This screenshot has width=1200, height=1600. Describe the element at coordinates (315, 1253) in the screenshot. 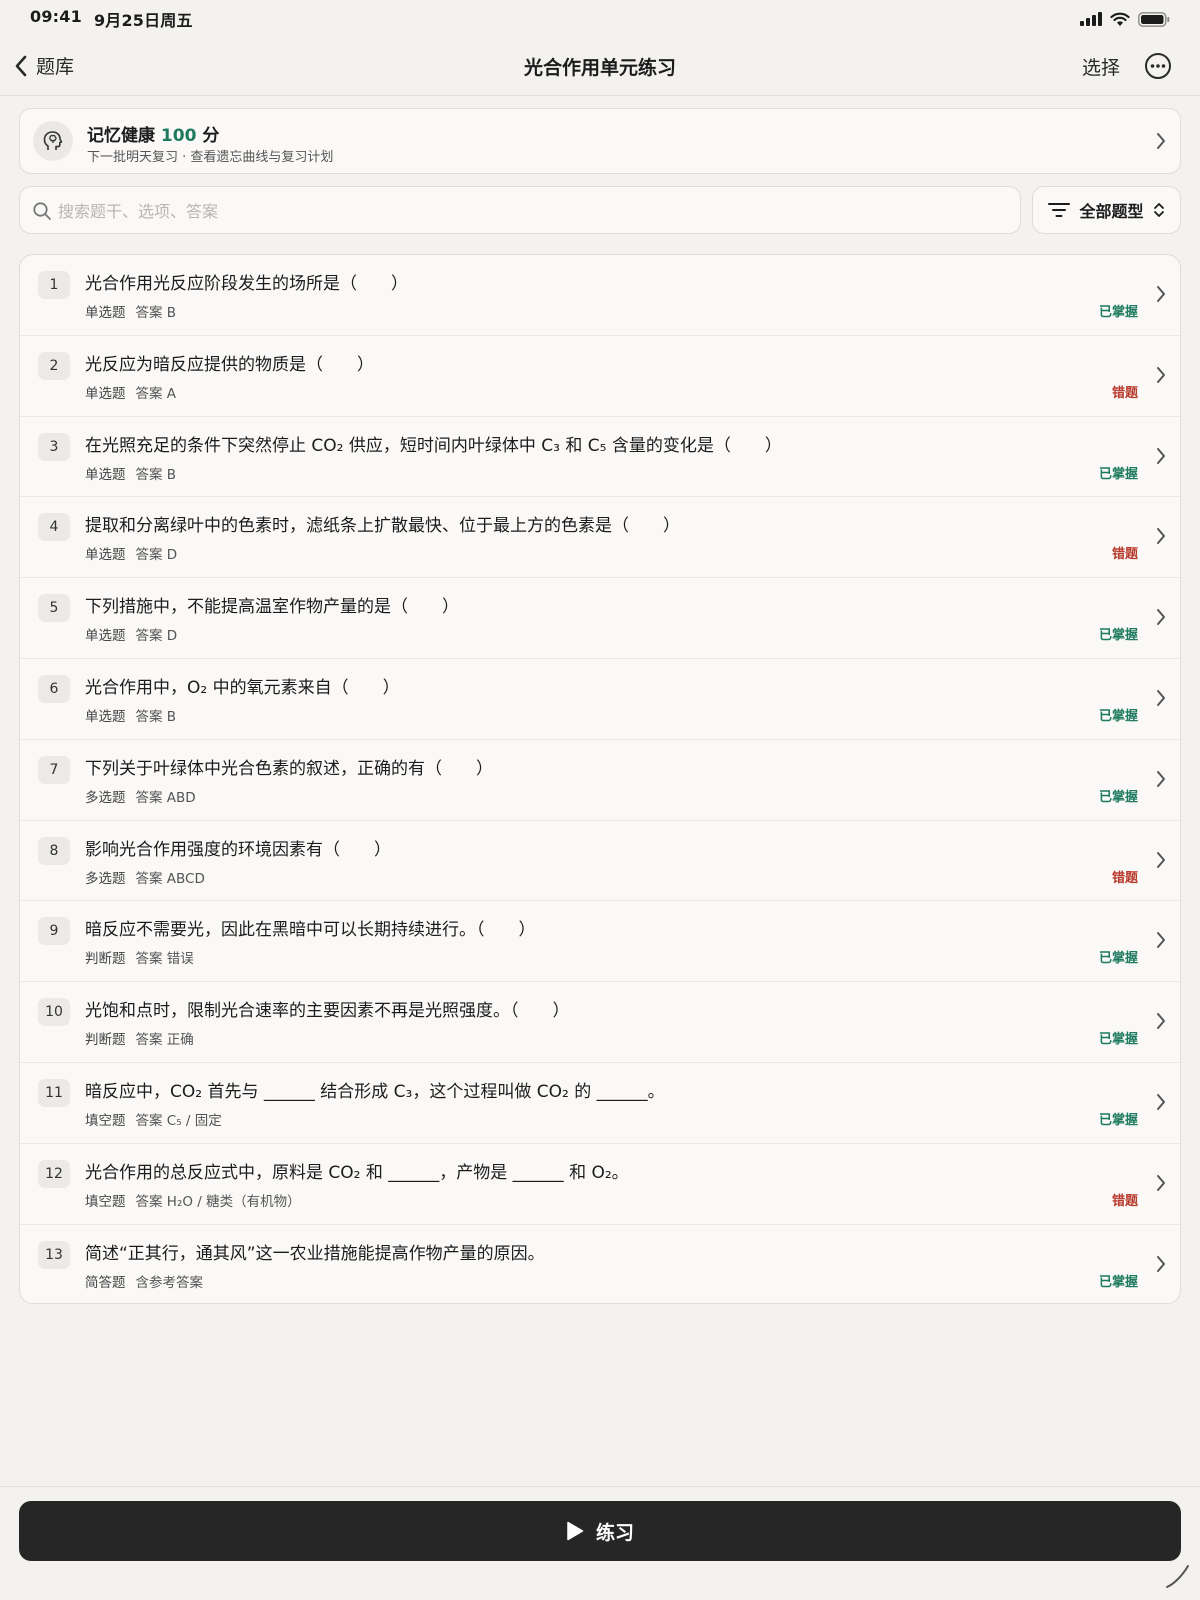

I see `question-text: 简述“正其行，通其风”这一农业措施能提高作物产量的原因。` at that location.